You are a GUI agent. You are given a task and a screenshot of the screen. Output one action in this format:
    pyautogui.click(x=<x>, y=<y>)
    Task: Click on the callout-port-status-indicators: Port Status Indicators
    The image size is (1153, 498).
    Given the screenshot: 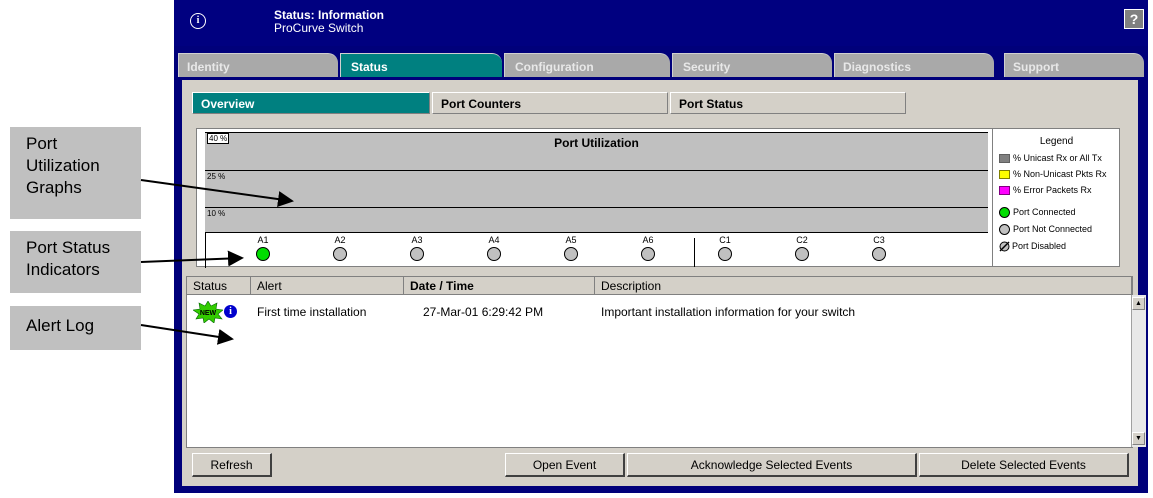 What is the action you would take?
    pyautogui.click(x=75, y=262)
    